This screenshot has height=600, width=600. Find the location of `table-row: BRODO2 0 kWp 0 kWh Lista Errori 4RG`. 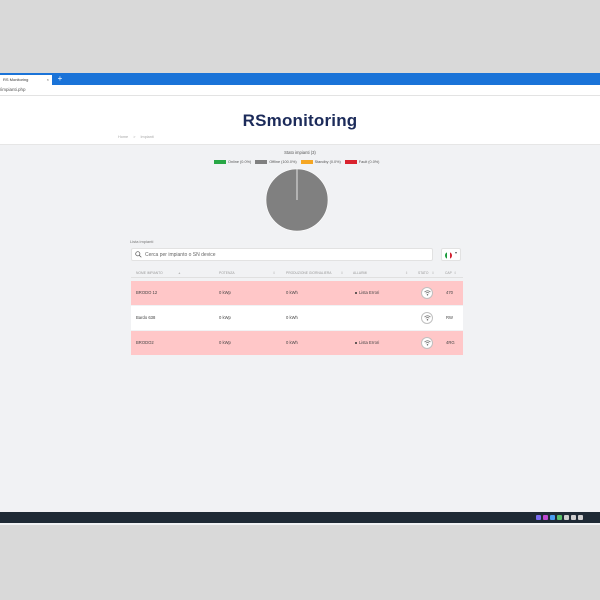

table-row: BRODO2 0 kWp 0 kWh Lista Errori 4RG is located at coordinates (297, 343).